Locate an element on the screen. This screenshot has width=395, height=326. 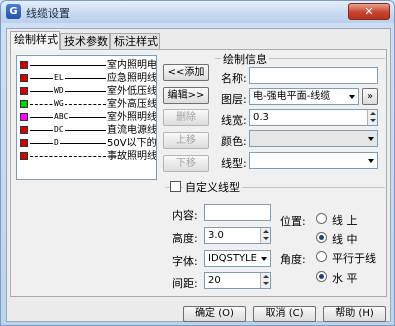
font-select-value: IDQSTYLE is located at coordinates (232, 258).